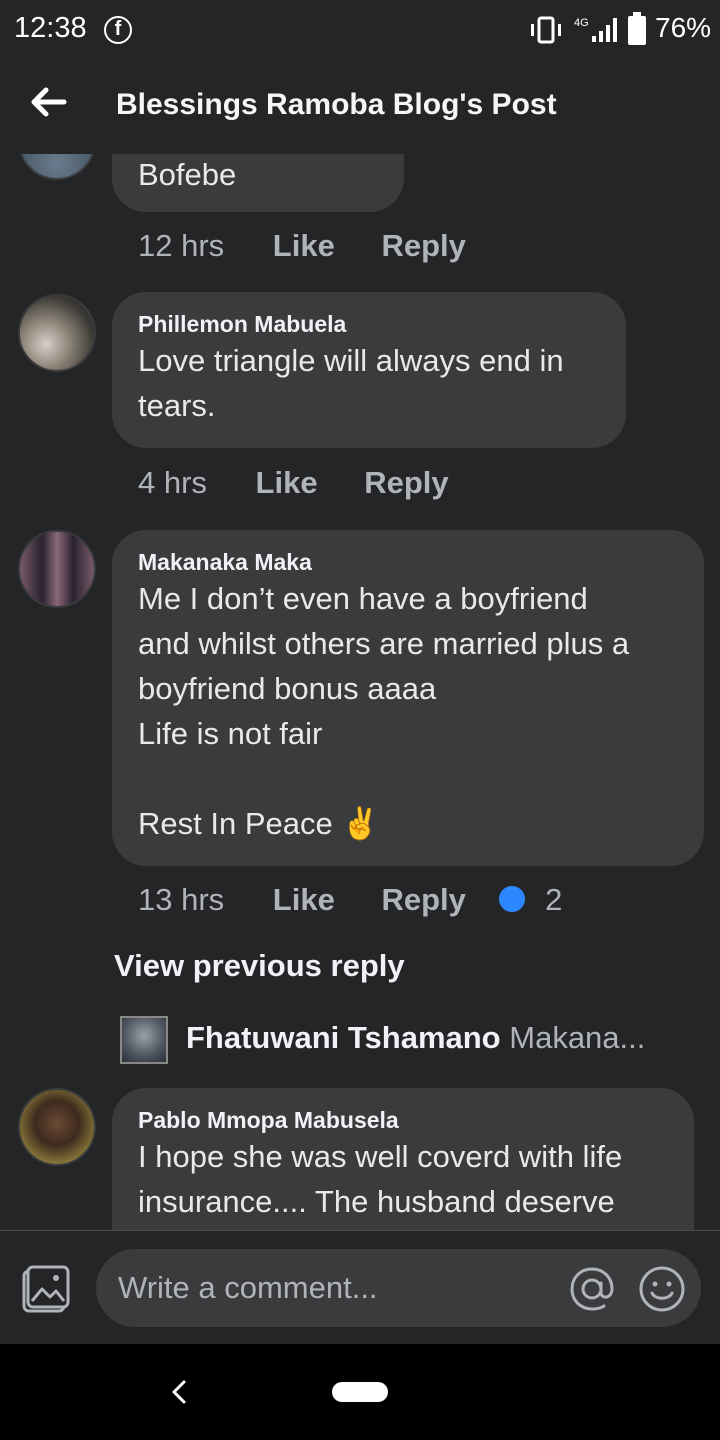 The image size is (720, 1440). I want to click on battery-icon, so click(637, 28).